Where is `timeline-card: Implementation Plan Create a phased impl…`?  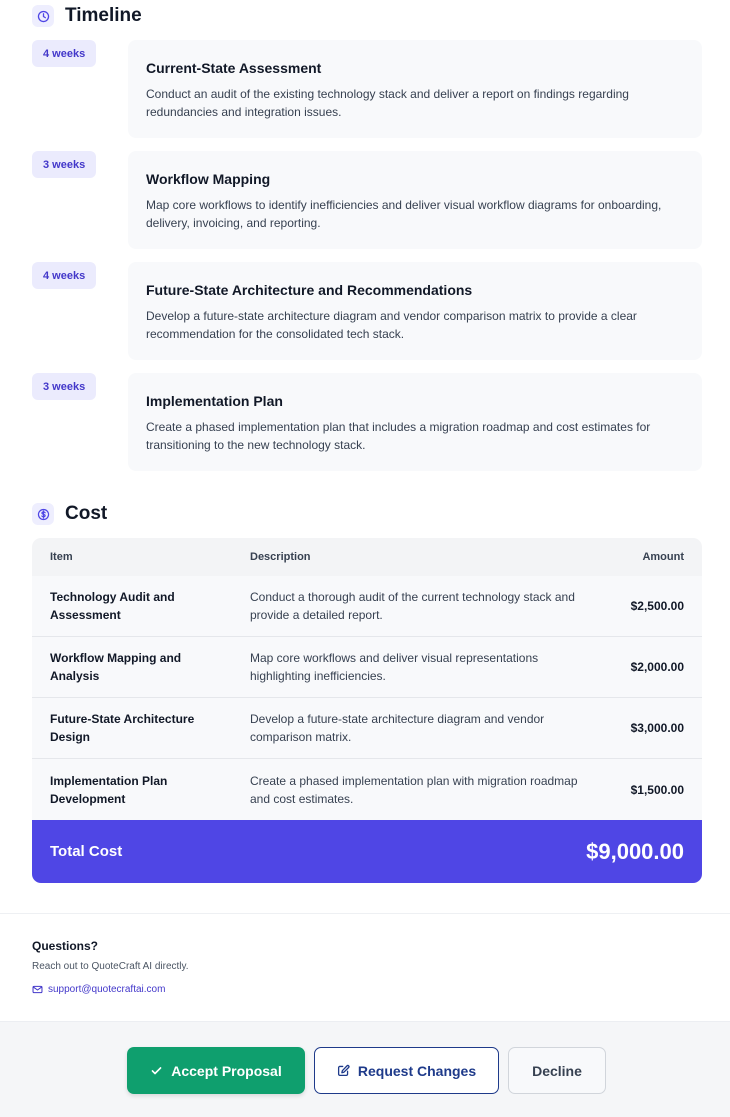 timeline-card: Implementation Plan Create a phased impl… is located at coordinates (415, 422).